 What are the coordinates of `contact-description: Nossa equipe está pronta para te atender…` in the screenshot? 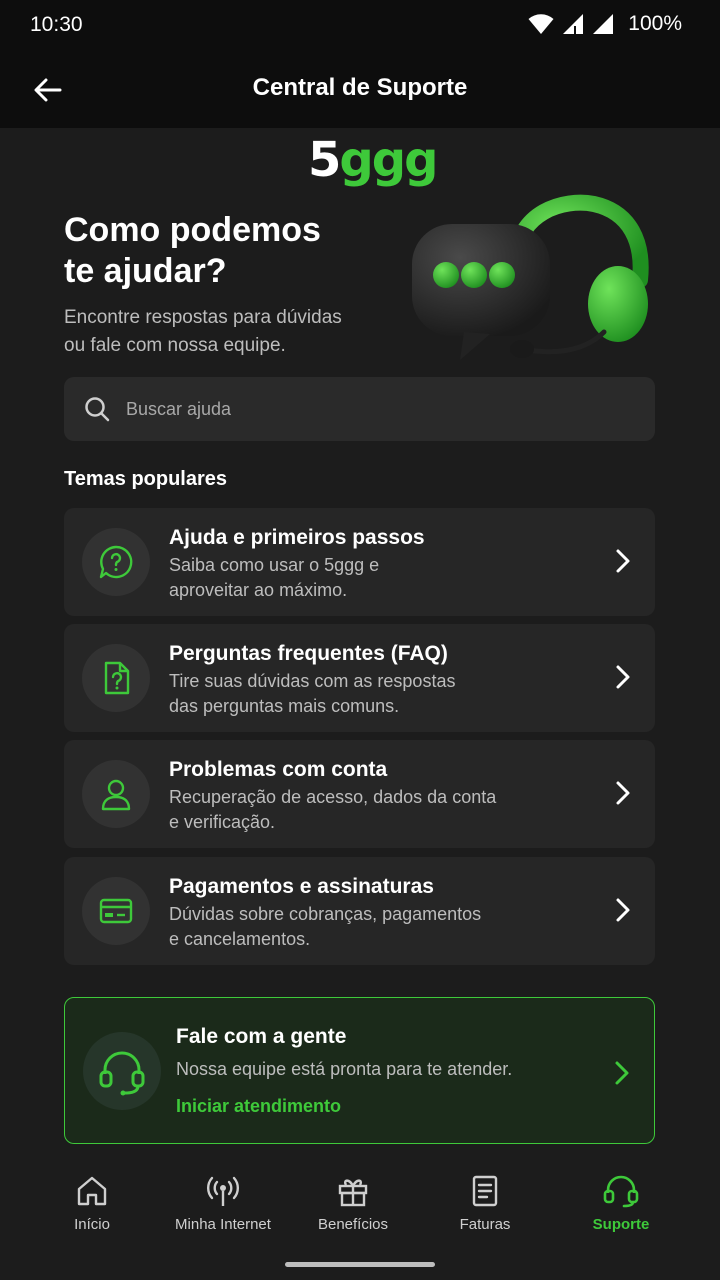 It's located at (344, 1069).